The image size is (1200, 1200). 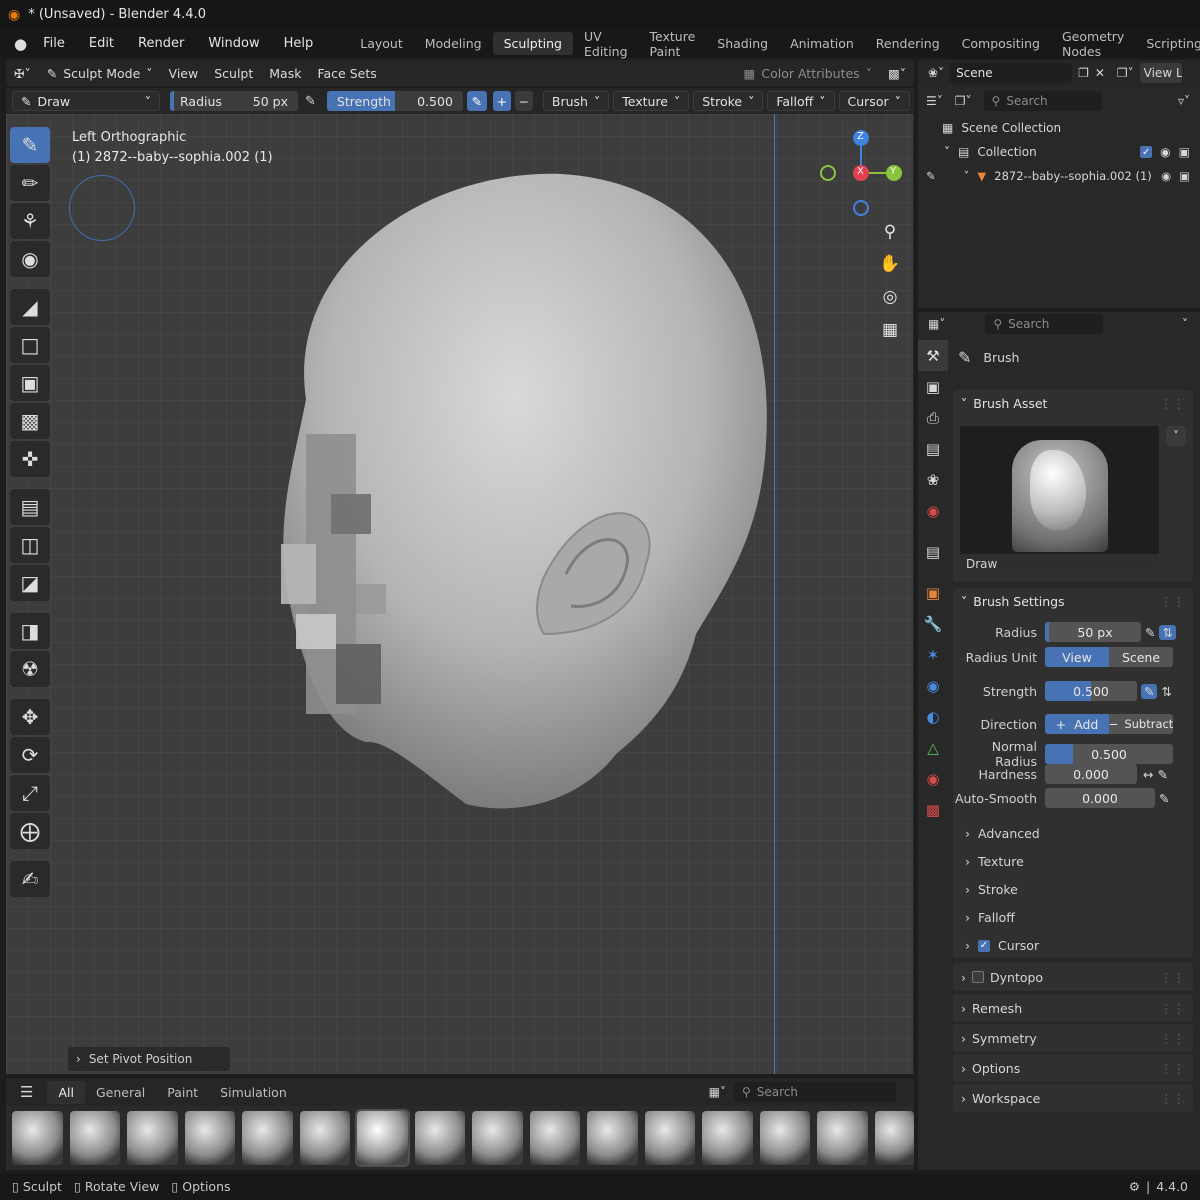 I want to click on cursor-menu: Cursor ˅, so click(x=874, y=101).